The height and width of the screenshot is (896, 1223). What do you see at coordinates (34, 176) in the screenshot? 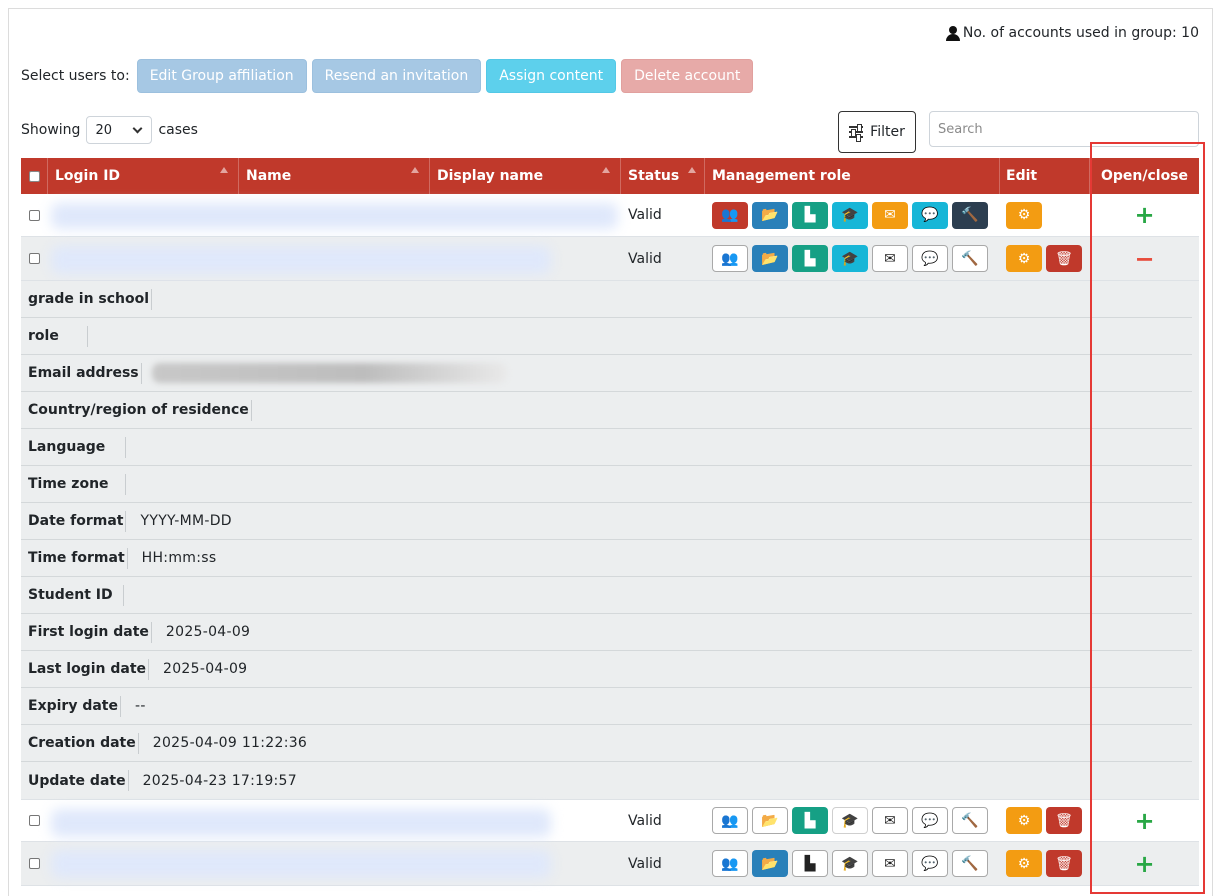
I see `select-all-checkbox` at bounding box center [34, 176].